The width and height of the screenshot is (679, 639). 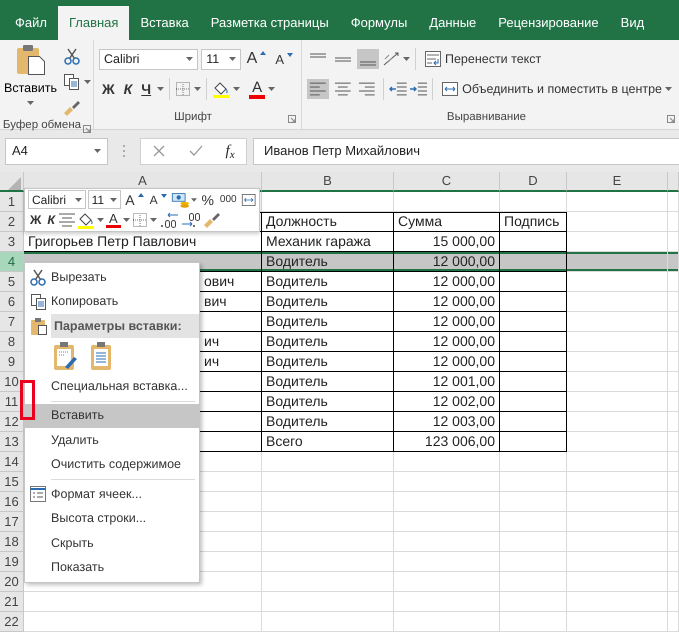 What do you see at coordinates (12, 382) in the screenshot?
I see `row-header: 10` at bounding box center [12, 382].